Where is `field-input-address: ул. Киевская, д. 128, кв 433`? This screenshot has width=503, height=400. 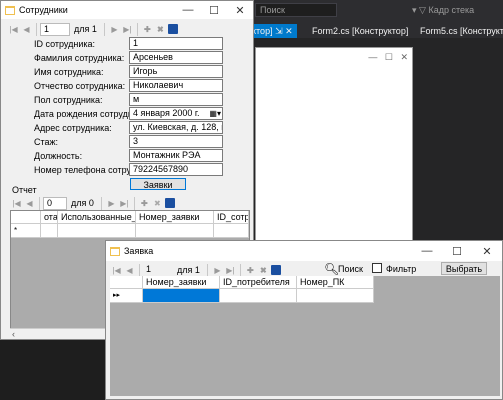 field-input-address: ул. Киевская, д. 128, кв 433 is located at coordinates (176, 127).